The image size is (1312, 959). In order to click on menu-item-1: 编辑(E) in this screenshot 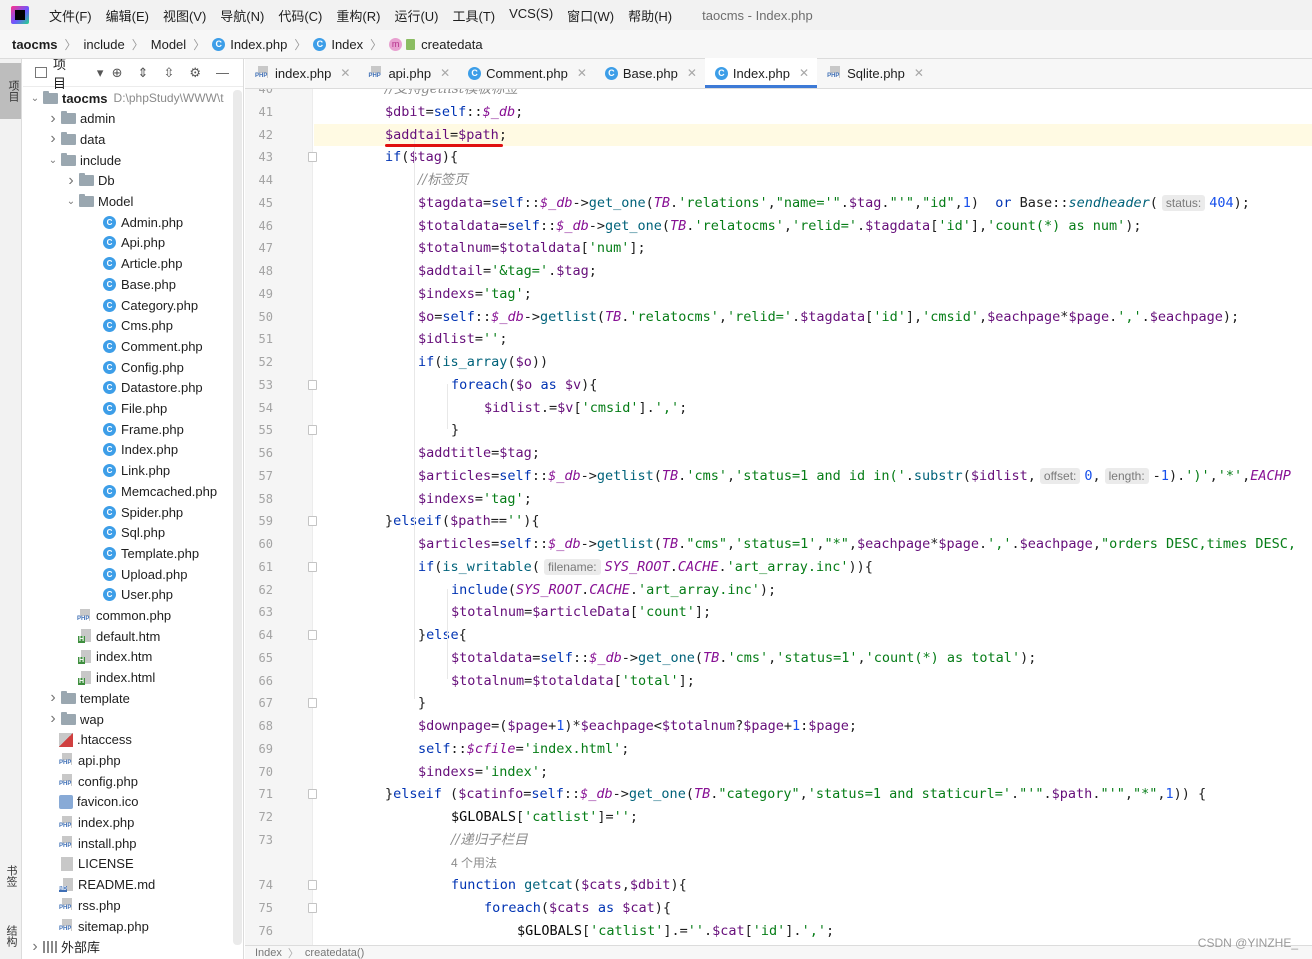, I will do `click(126, 15)`.